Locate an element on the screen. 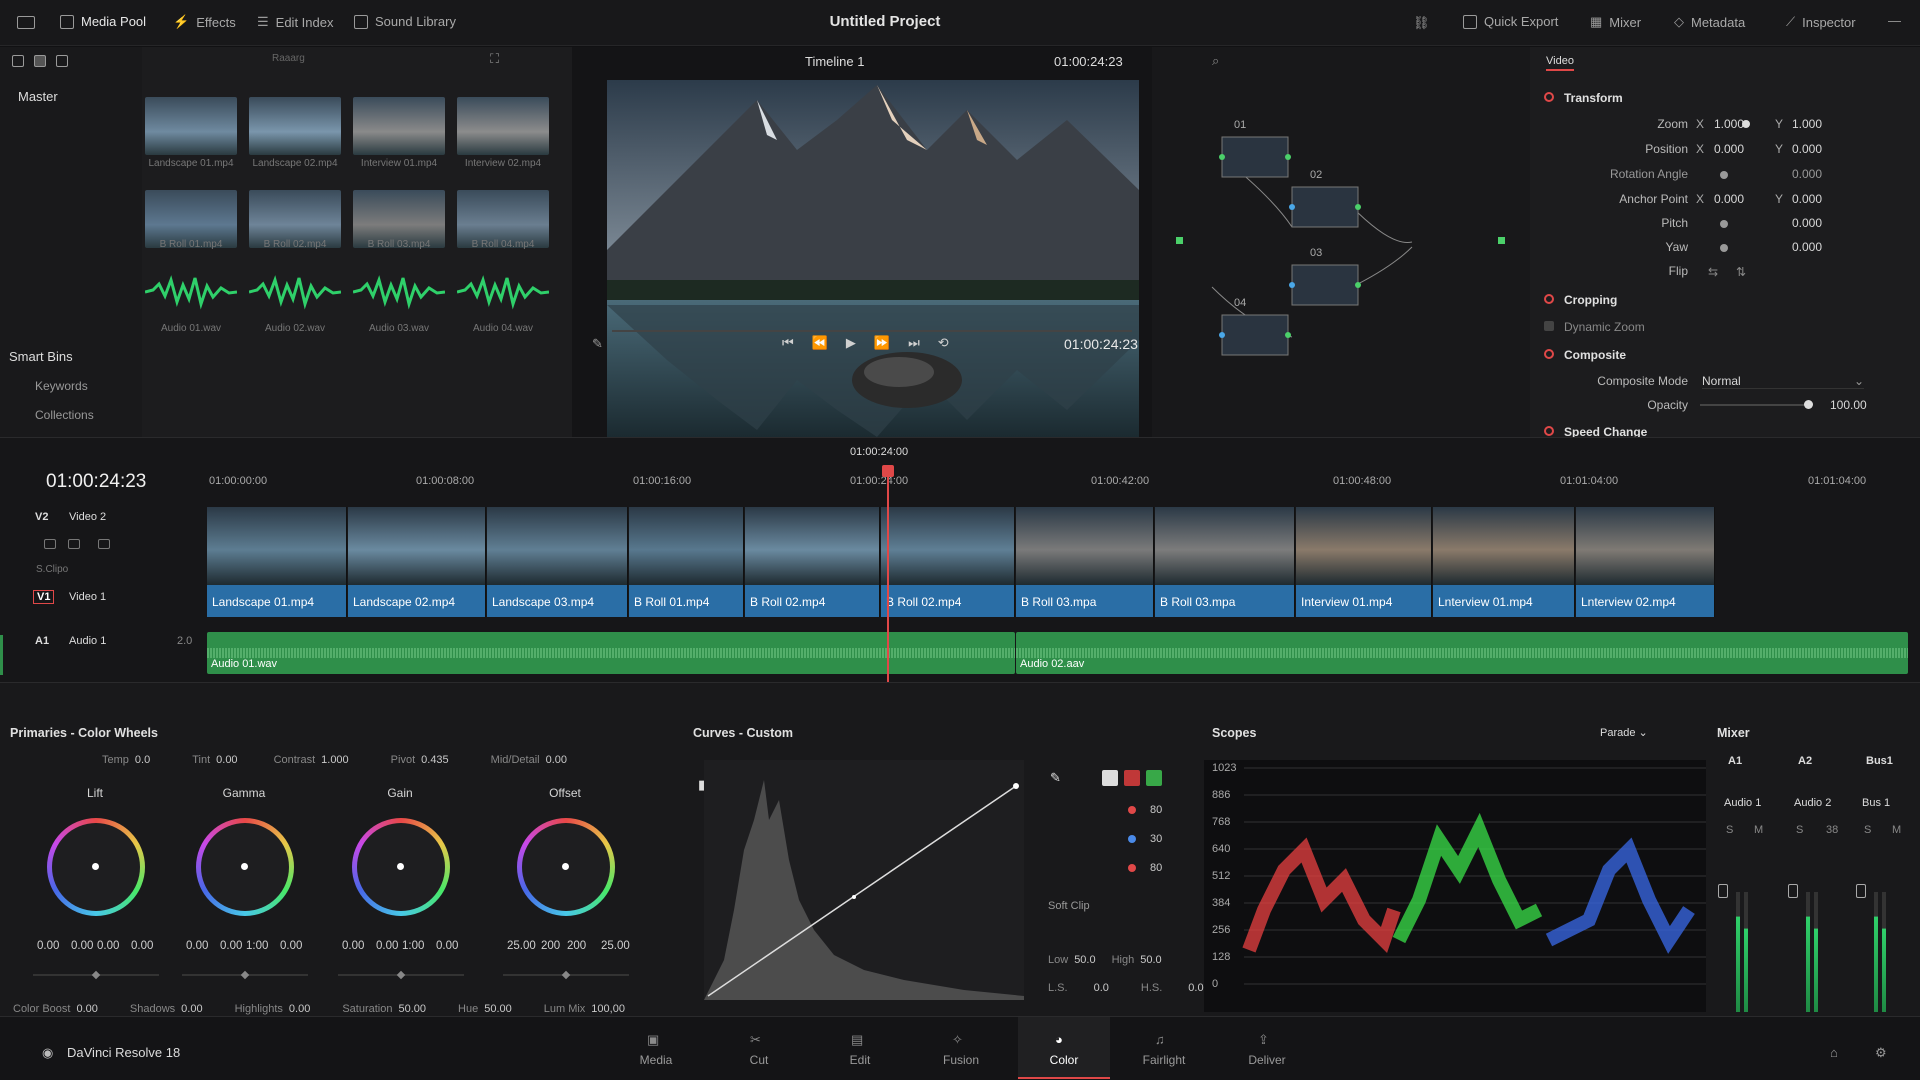 The image size is (1920, 1080). home-icon: ⌂ is located at coordinates (1834, 1052).